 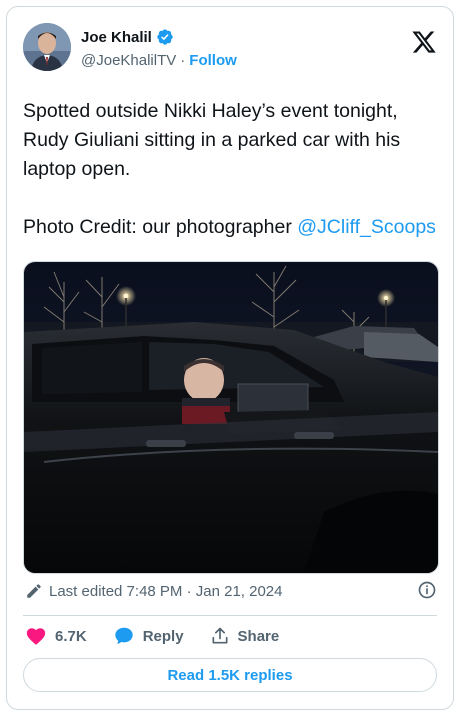 I want to click on share-button: Share, so click(x=245, y=636).